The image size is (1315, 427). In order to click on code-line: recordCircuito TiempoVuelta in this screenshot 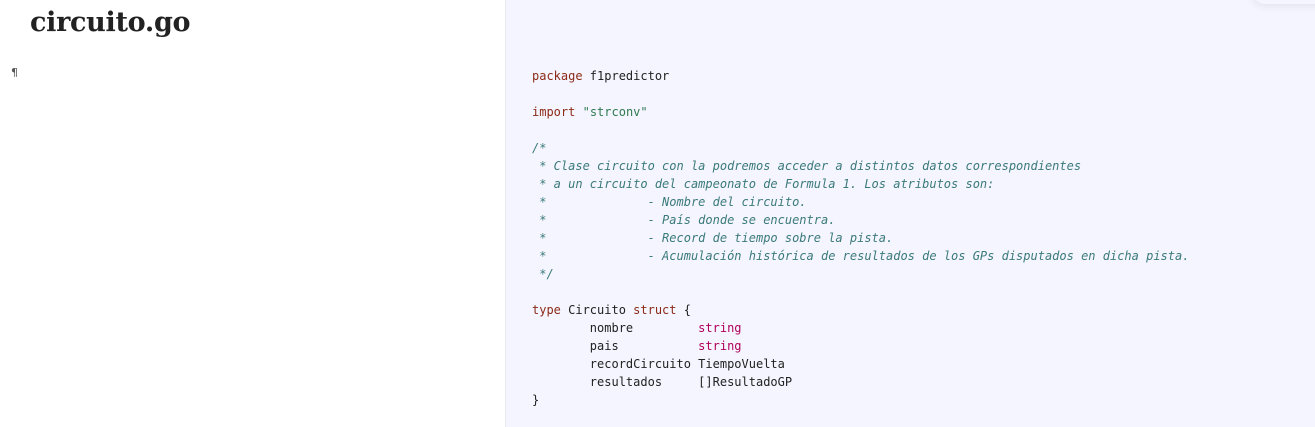, I will do `click(658, 364)`.